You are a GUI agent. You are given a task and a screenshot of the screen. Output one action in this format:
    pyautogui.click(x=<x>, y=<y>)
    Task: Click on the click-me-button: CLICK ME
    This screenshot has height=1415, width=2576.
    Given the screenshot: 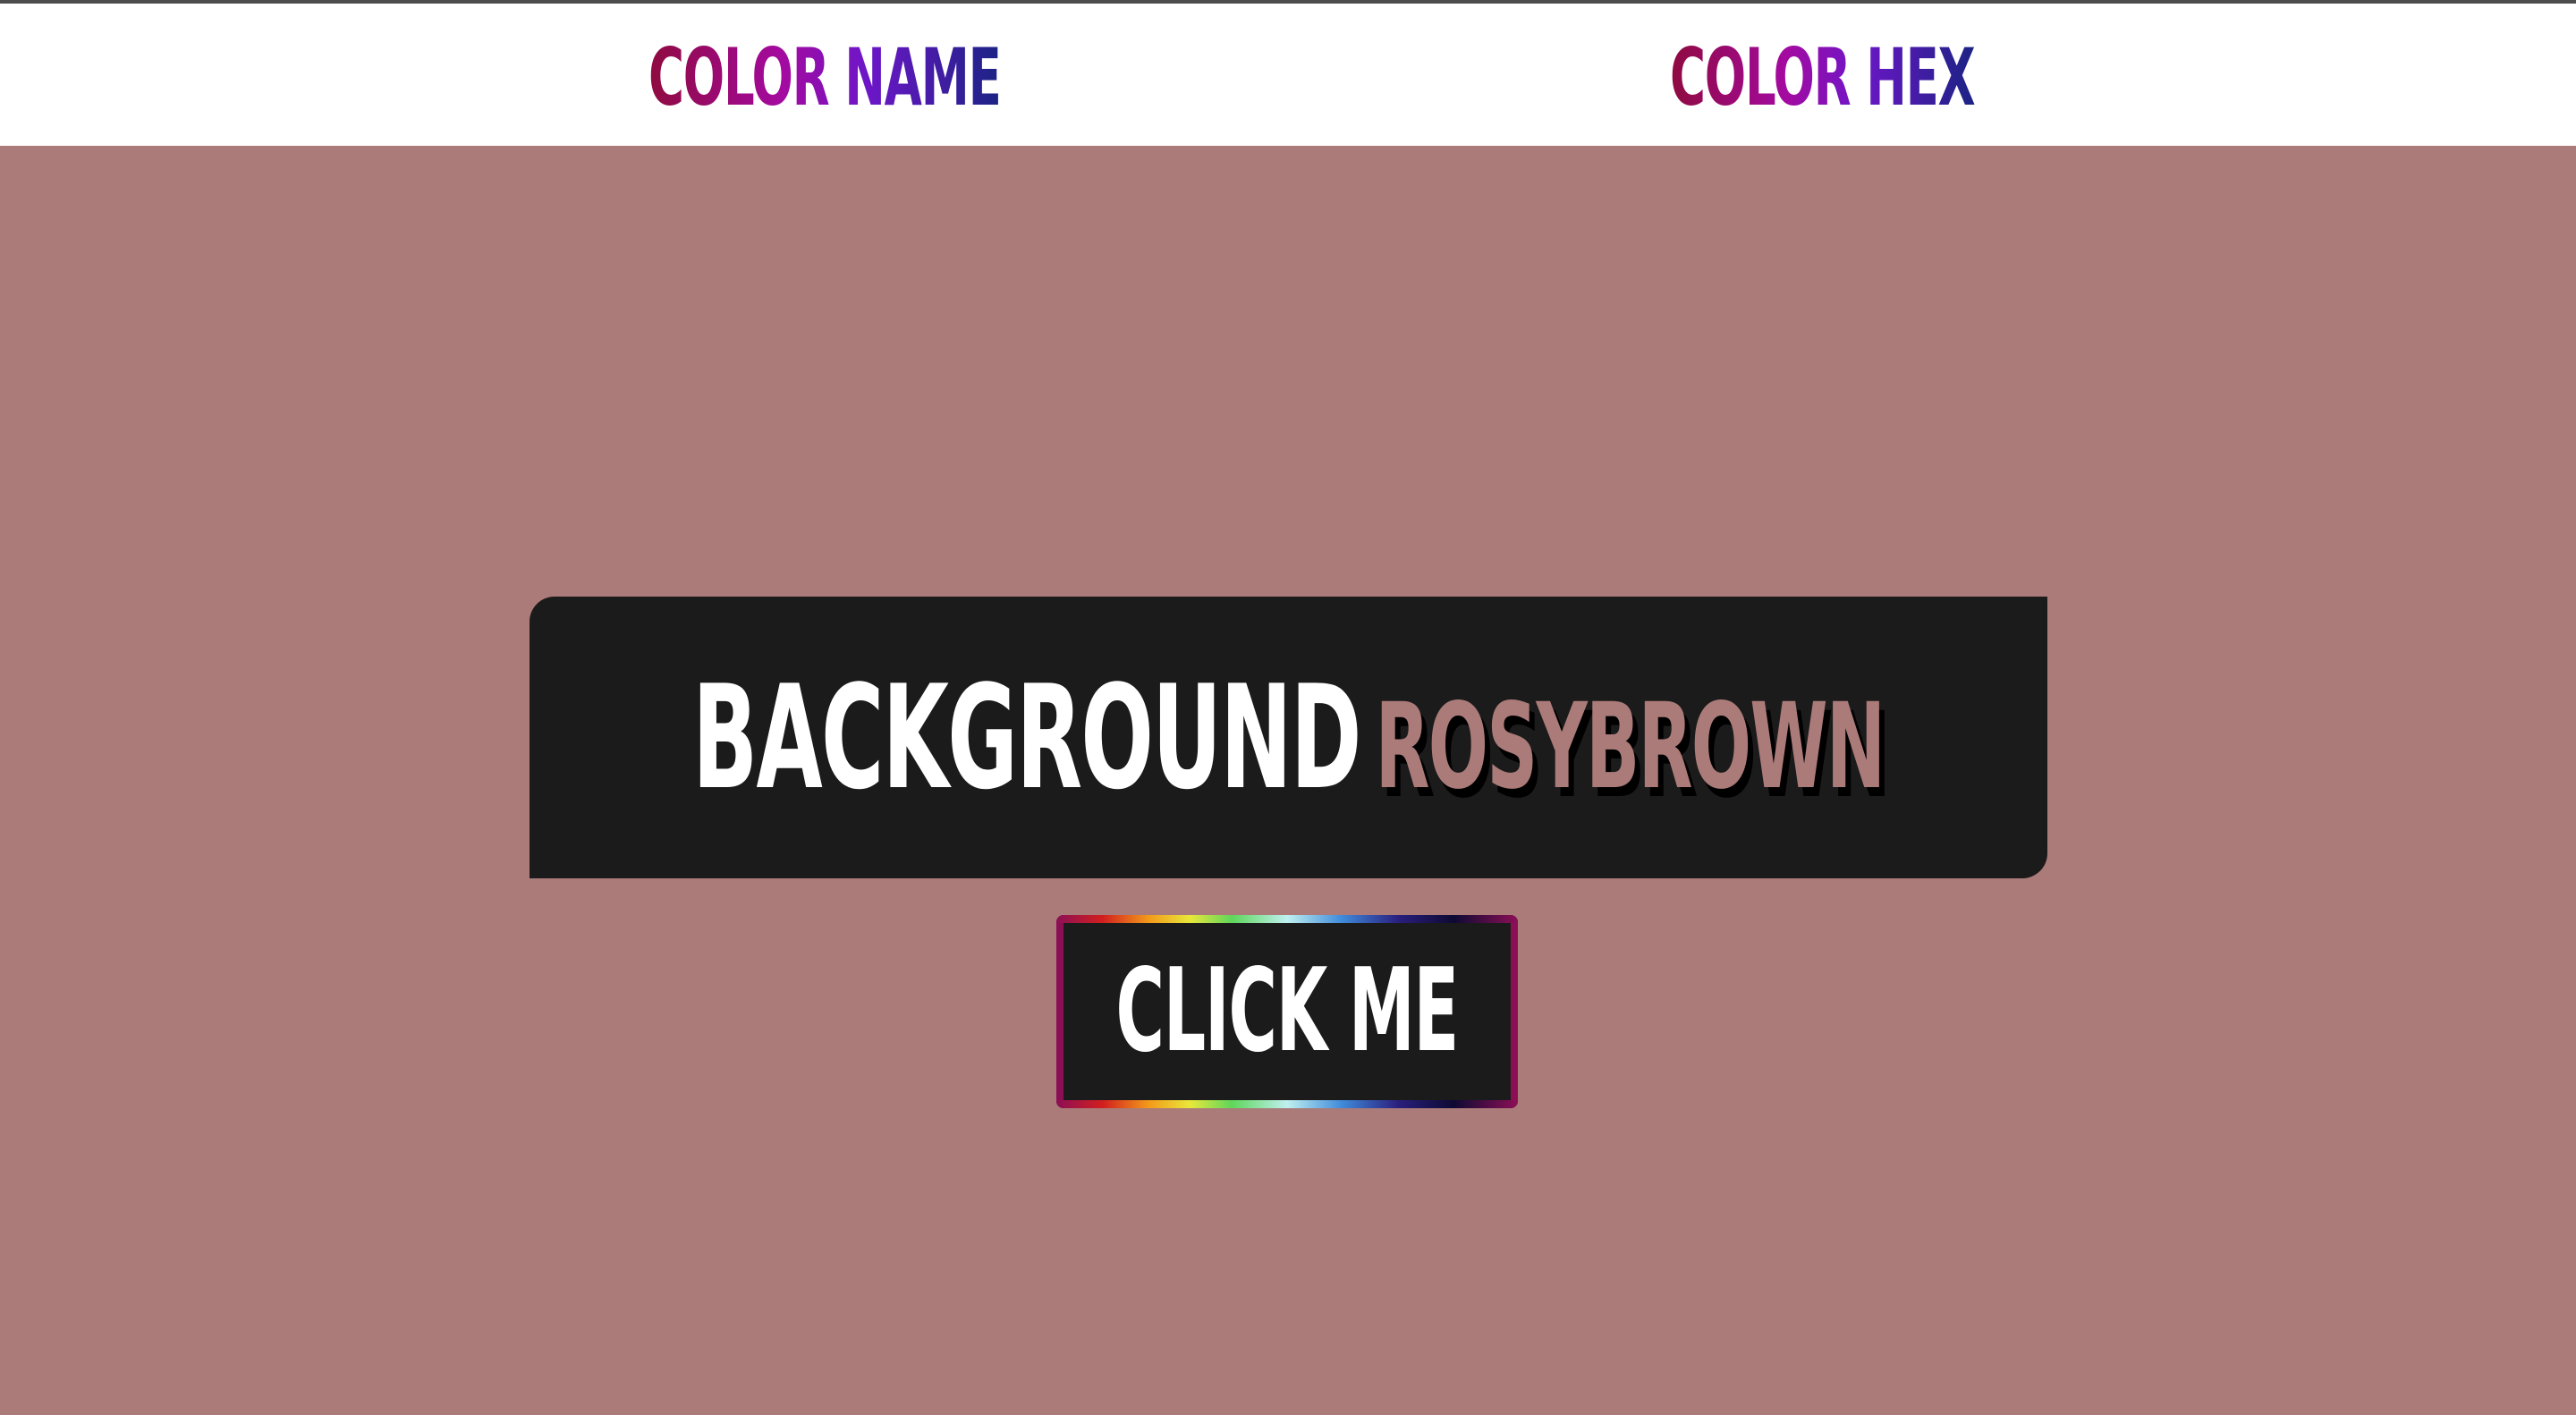 What is the action you would take?
    pyautogui.click(x=1287, y=1012)
    